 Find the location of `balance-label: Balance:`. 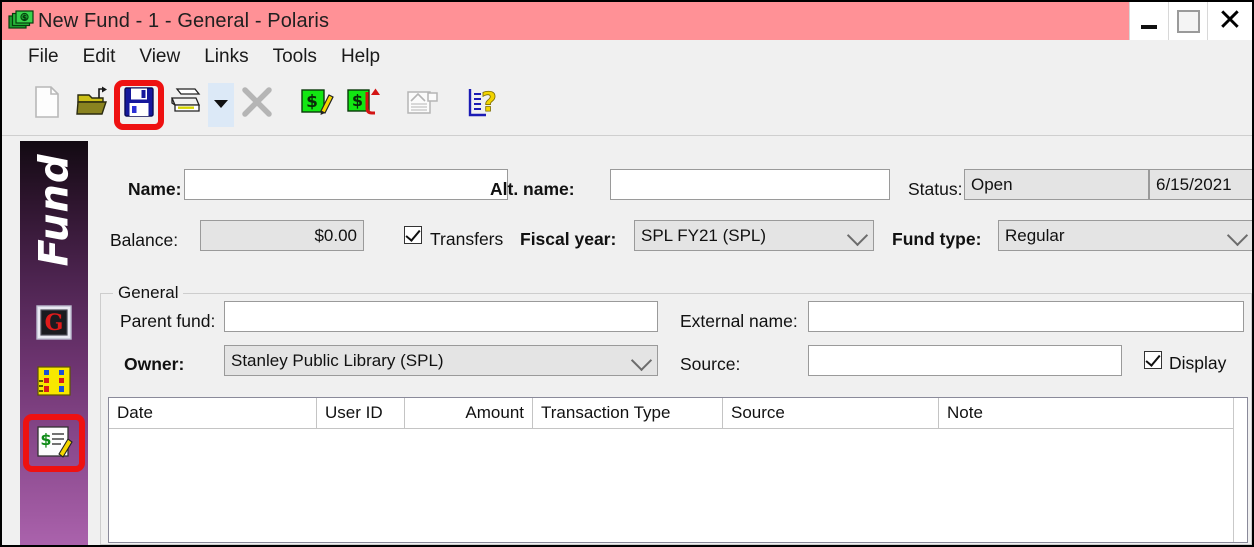

balance-label: Balance: is located at coordinates (144, 240).